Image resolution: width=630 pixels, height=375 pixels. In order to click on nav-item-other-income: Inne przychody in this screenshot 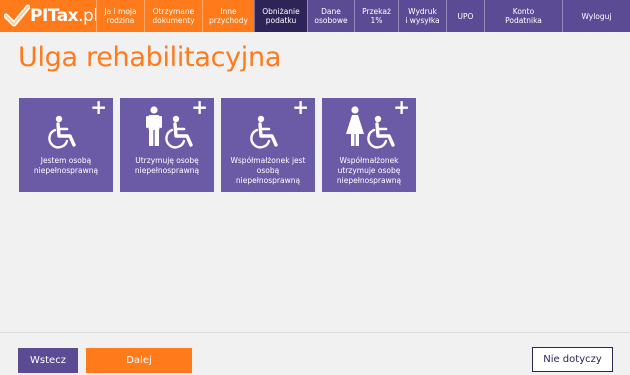, I will do `click(228, 16)`.